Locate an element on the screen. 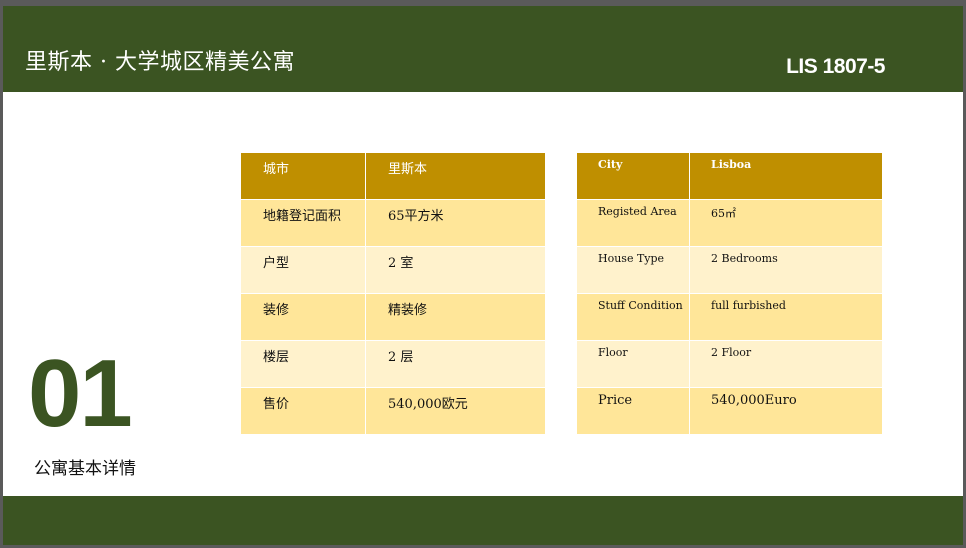 This screenshot has height=548, width=966. footer-bar is located at coordinates (483, 520).